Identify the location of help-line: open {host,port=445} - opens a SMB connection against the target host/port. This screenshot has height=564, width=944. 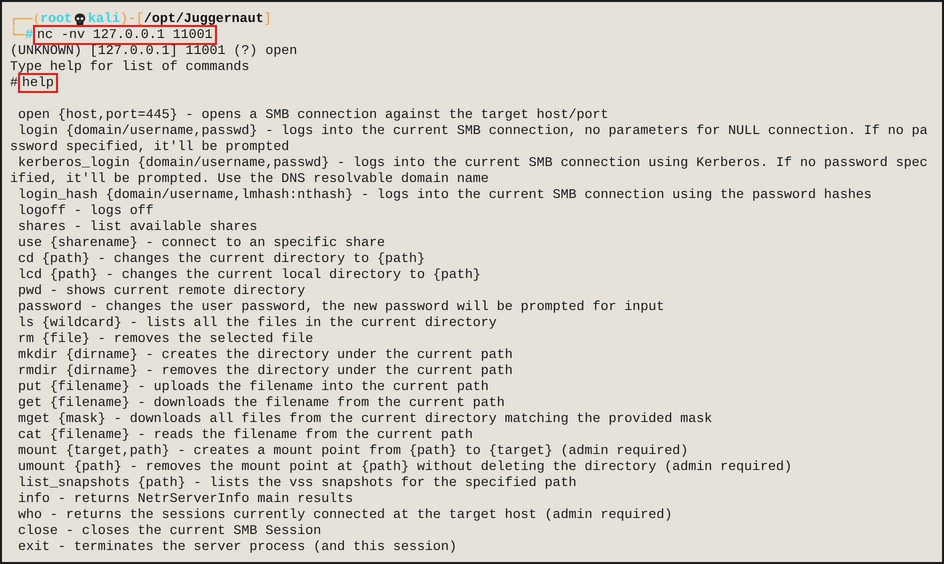
(312, 115).